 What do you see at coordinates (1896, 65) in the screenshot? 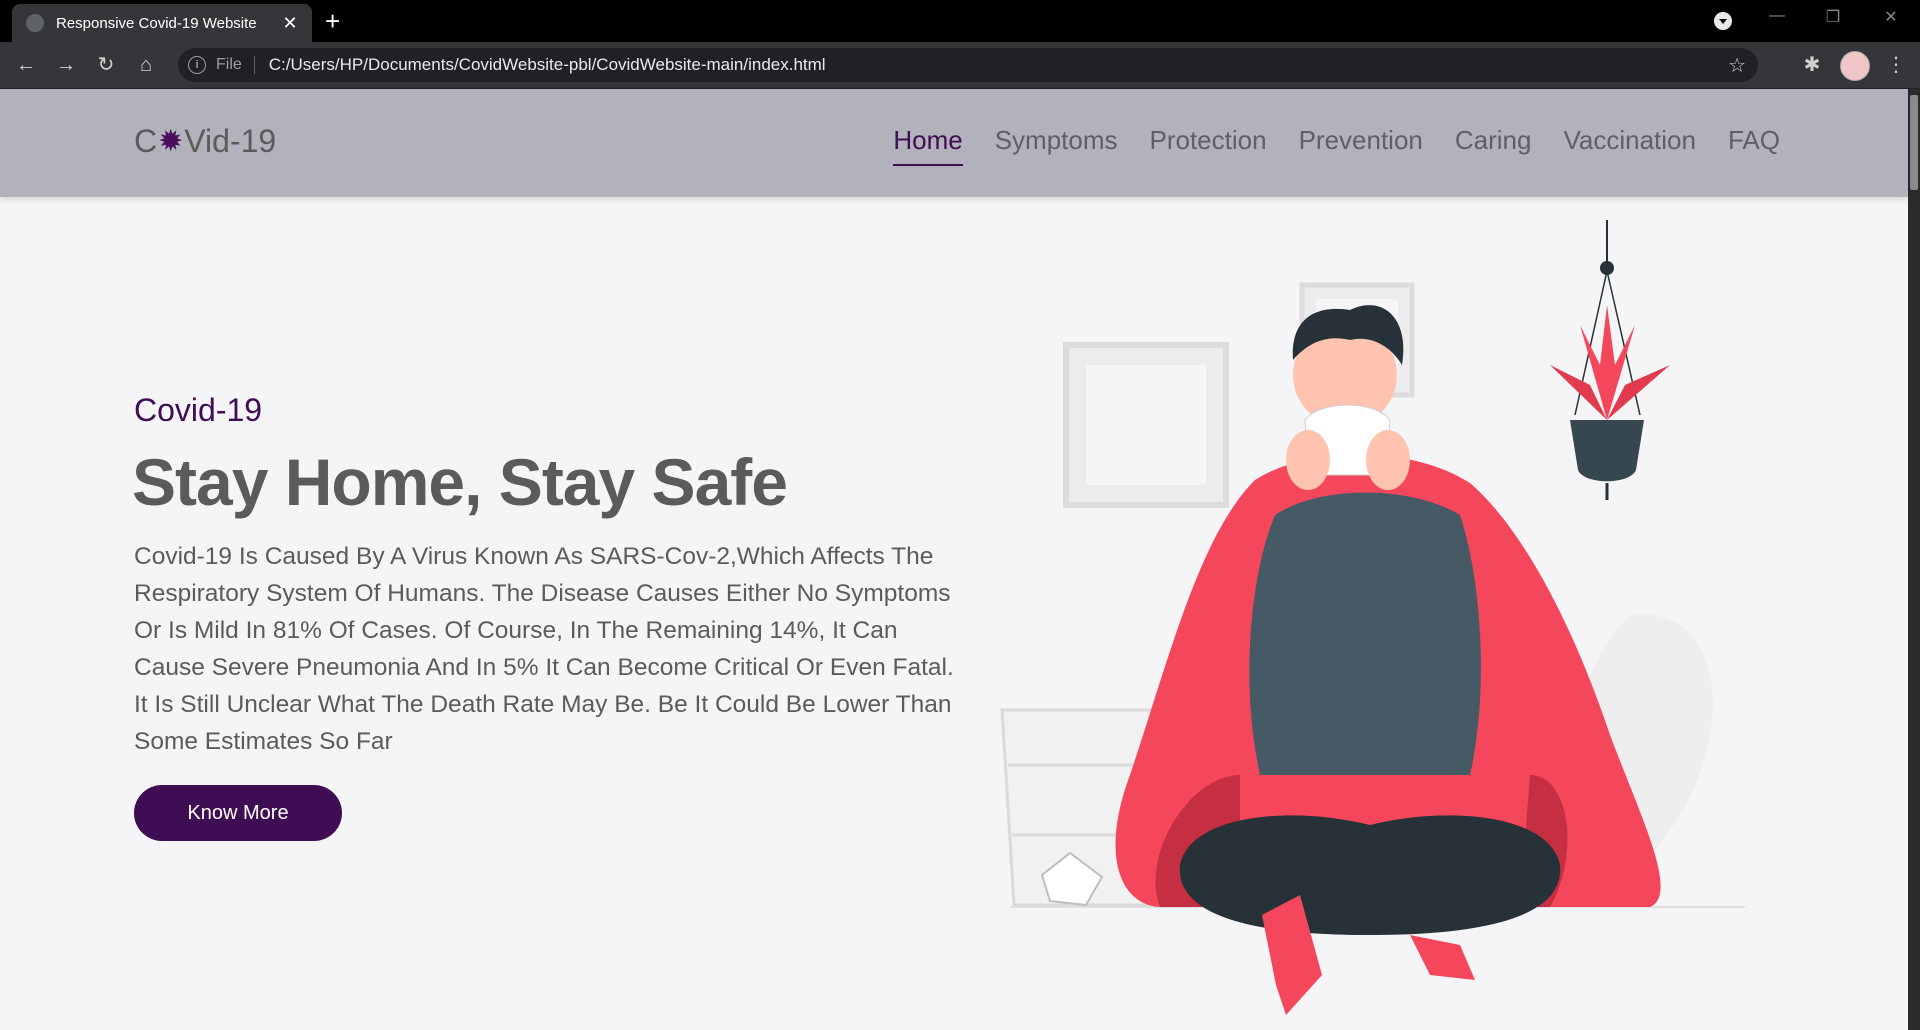
I see `kebab-menu-icon: ⋮` at bounding box center [1896, 65].